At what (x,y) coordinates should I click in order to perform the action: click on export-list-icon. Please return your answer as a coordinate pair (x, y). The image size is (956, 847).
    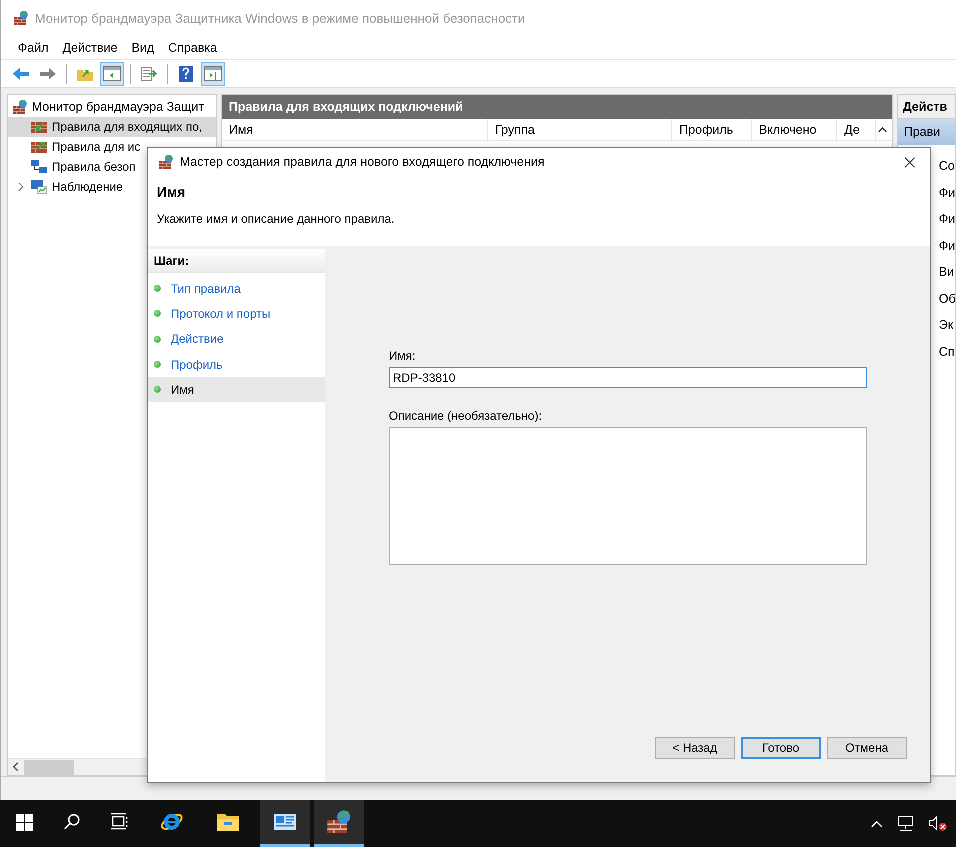
    Looking at the image, I should click on (149, 74).